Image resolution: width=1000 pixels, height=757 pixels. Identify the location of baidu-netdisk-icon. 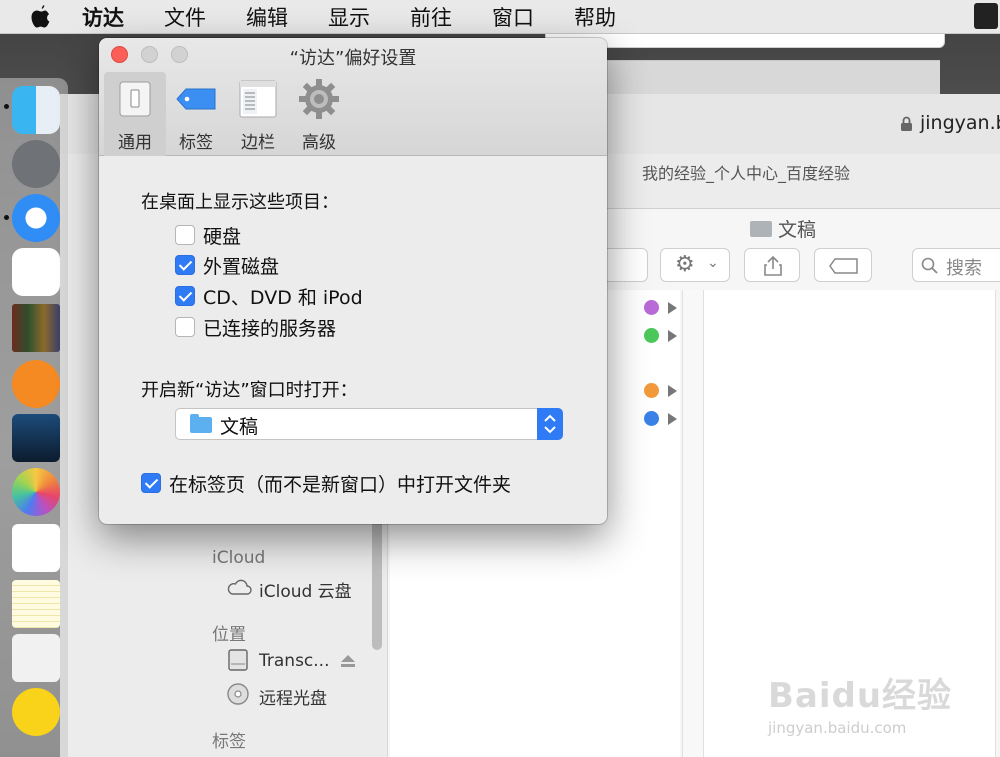
(36, 272).